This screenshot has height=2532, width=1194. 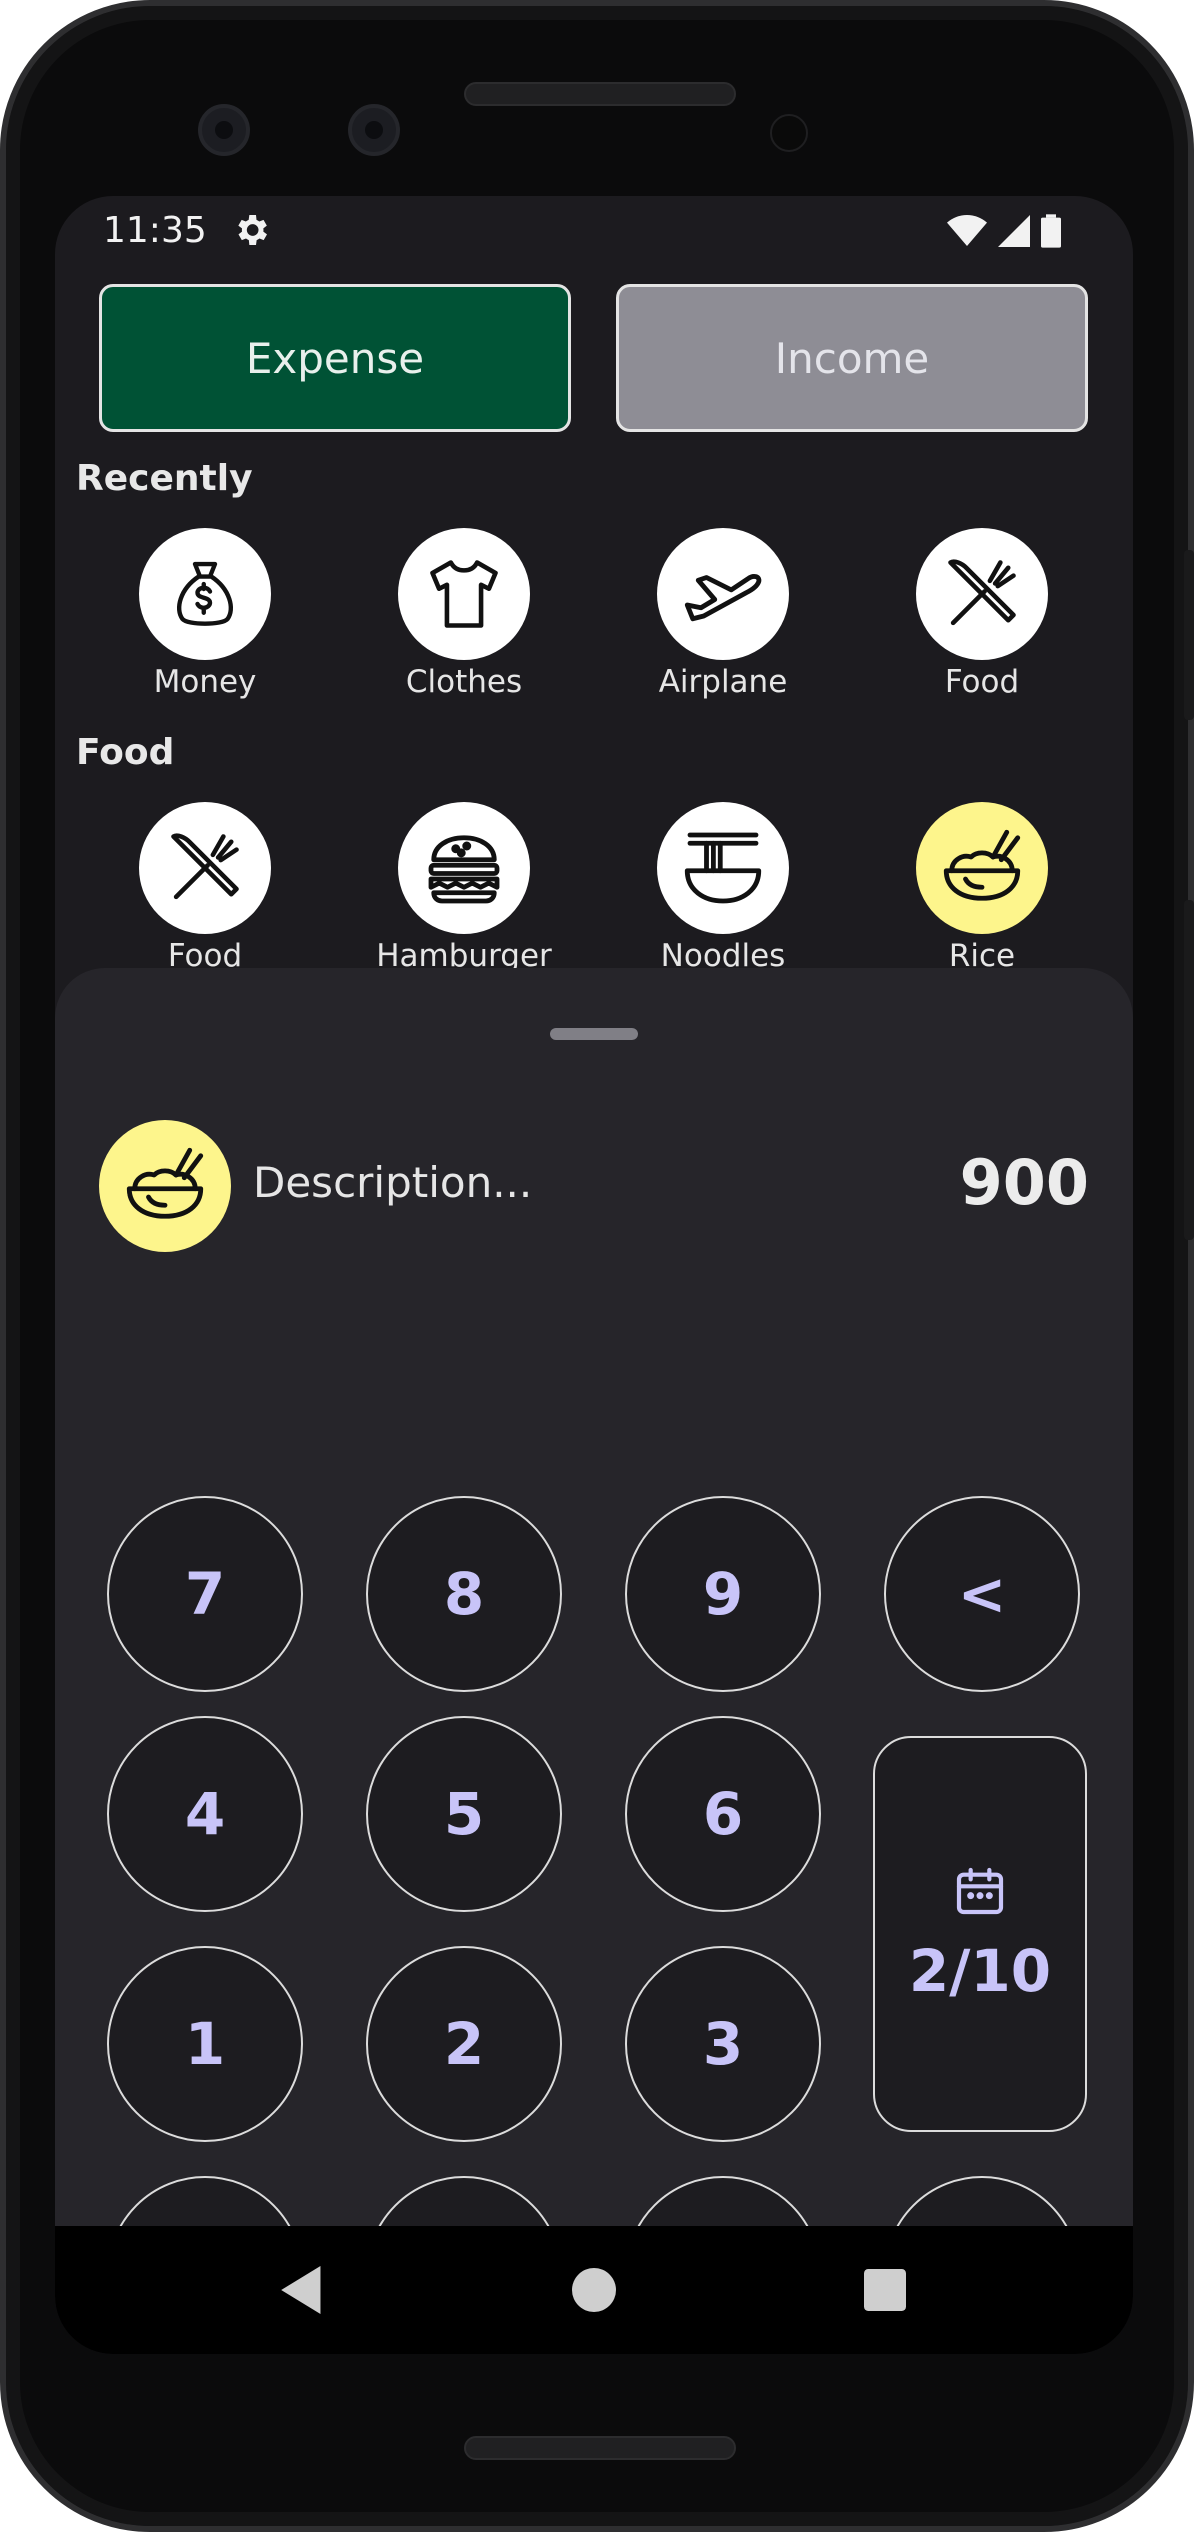 What do you see at coordinates (1051, 231) in the screenshot?
I see `battery-icon` at bounding box center [1051, 231].